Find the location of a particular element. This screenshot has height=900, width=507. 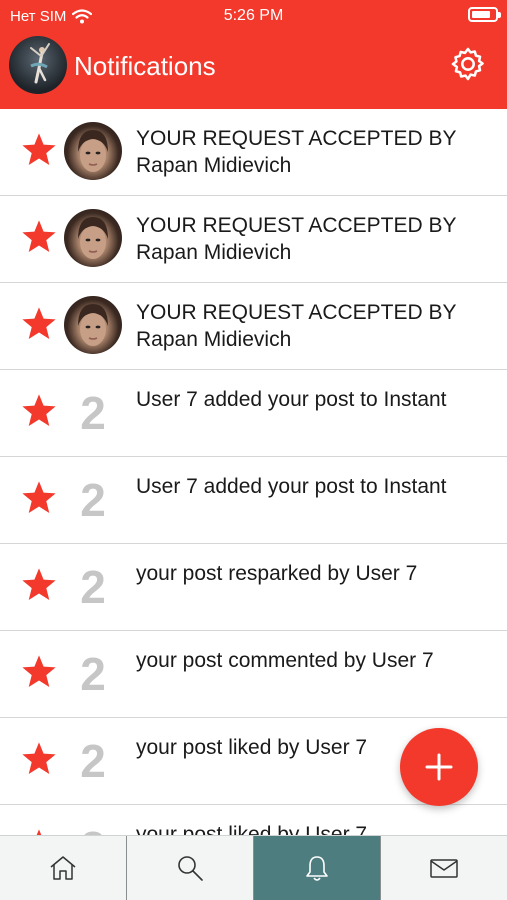

battery-icon is located at coordinates (484, 14).